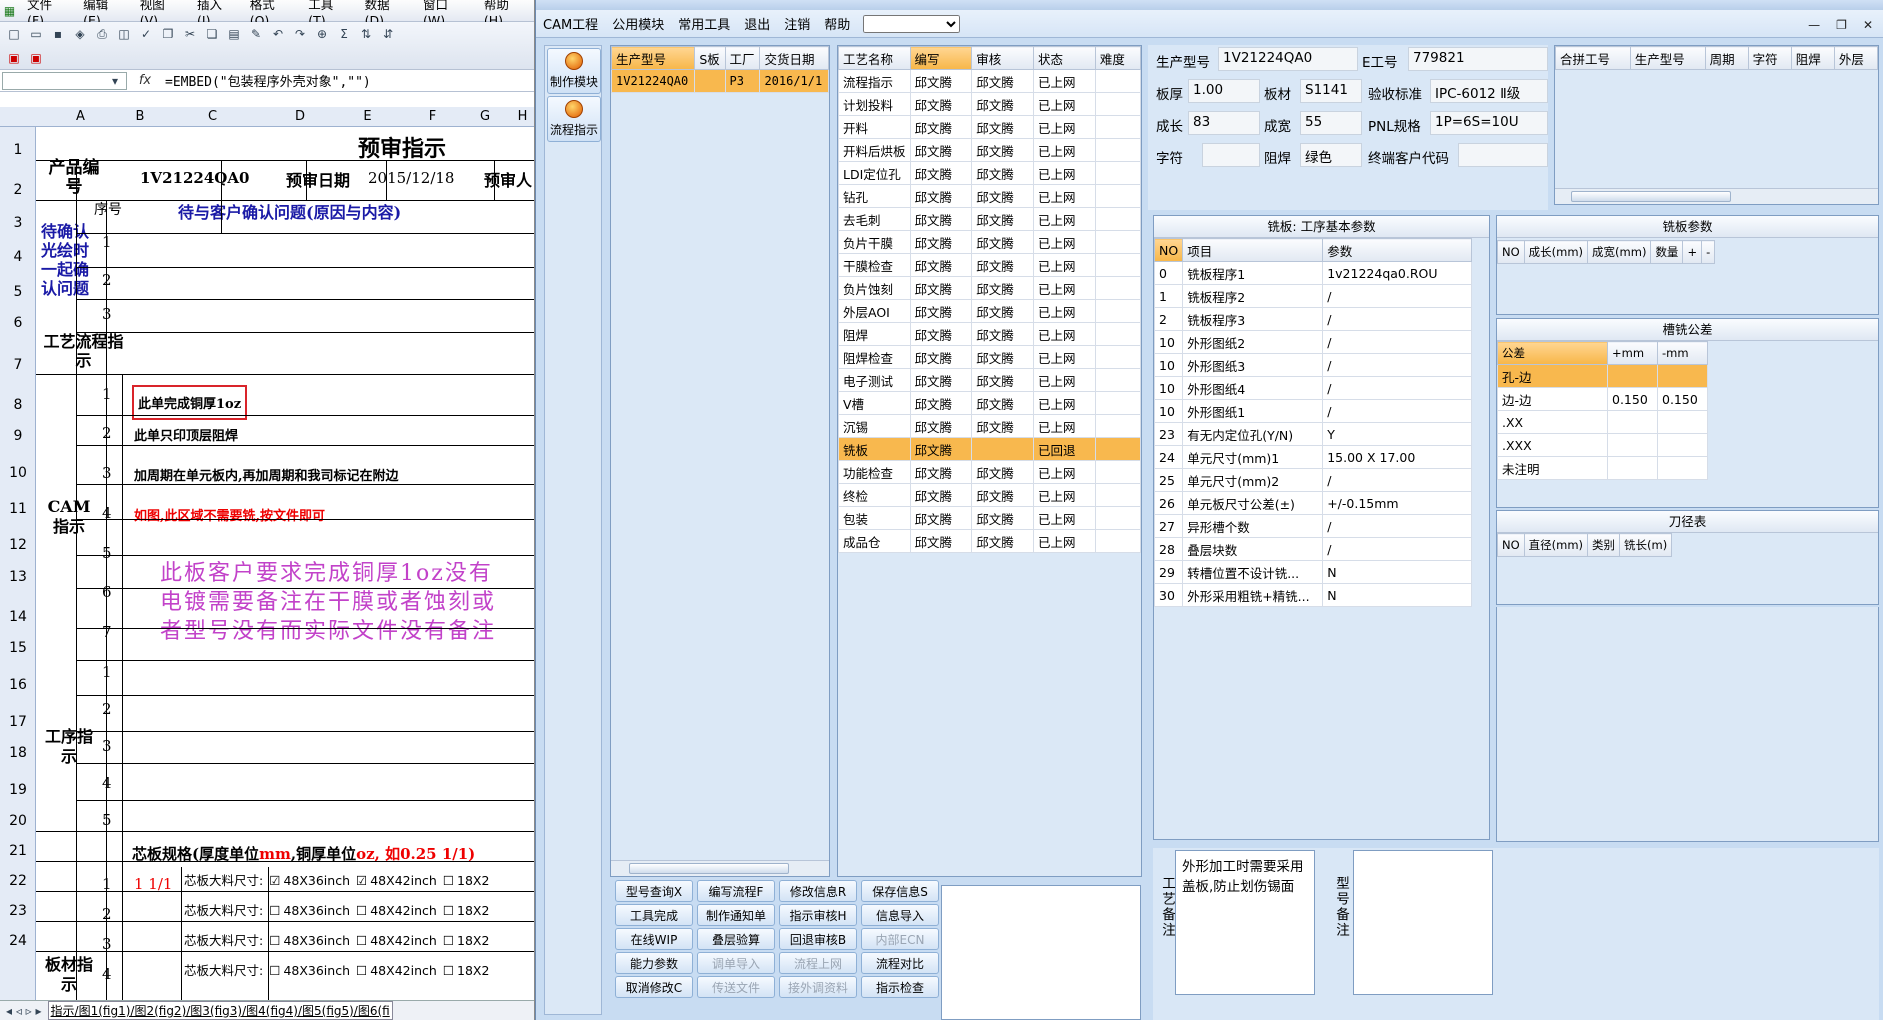  Describe the element at coordinates (1331, 123) in the screenshot. I see `wid-field: 55` at that location.